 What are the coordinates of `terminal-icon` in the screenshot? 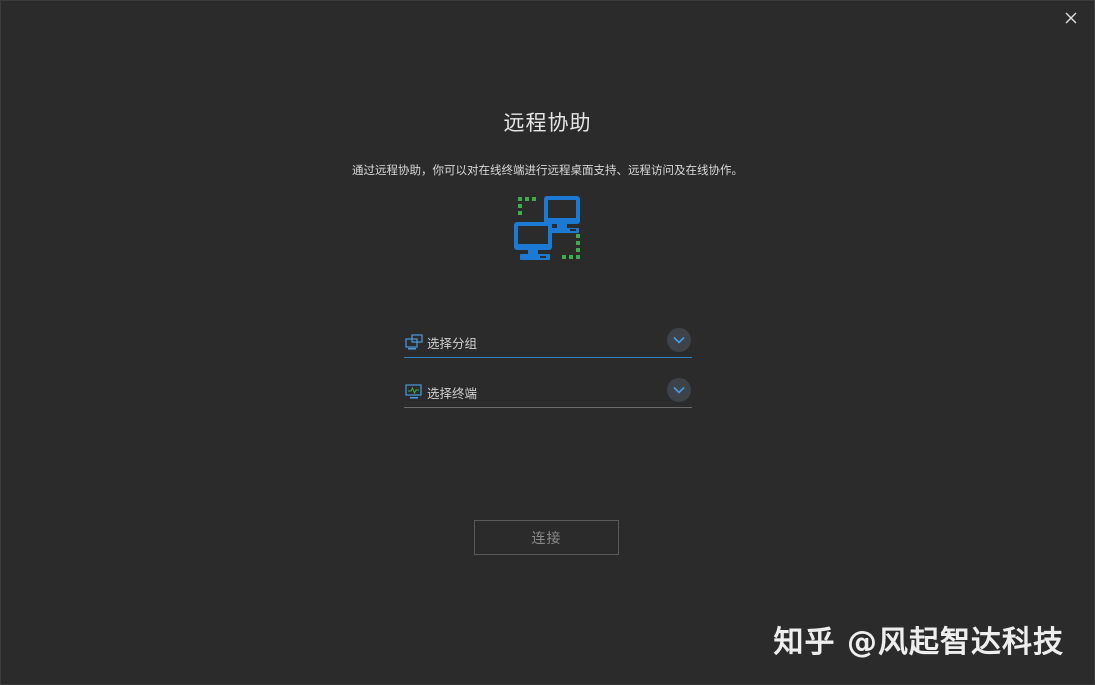 It's located at (413, 391).